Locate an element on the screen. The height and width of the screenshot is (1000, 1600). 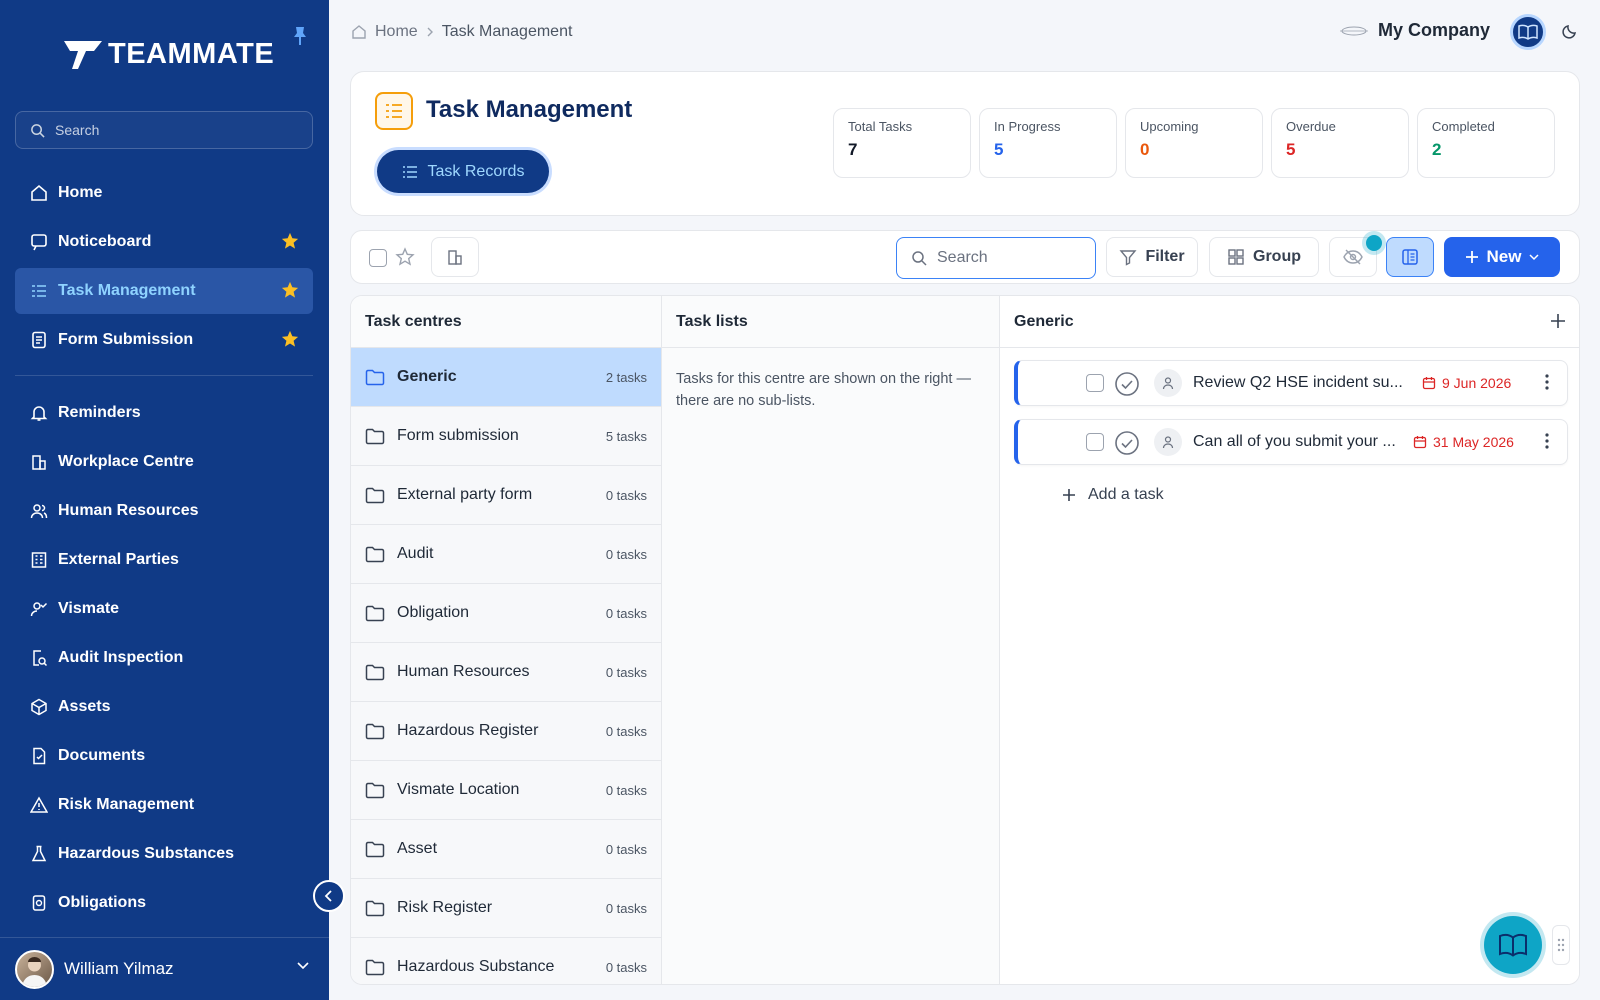
task-card: Review Q2 HSE incident su... 9 Jun 2026 is located at coordinates (1291, 383).